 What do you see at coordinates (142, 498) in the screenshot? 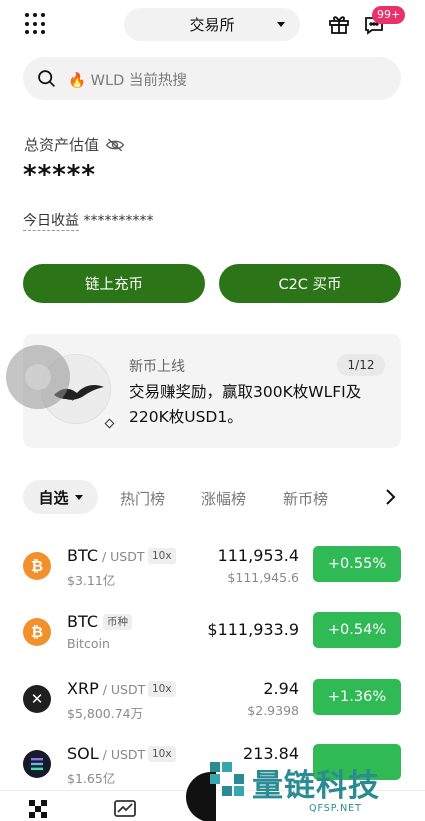
I see `tab-hot: 热门榜` at bounding box center [142, 498].